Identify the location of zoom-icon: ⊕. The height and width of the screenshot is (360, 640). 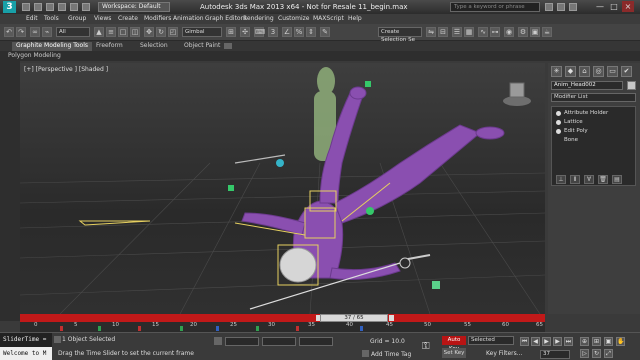
(584, 341).